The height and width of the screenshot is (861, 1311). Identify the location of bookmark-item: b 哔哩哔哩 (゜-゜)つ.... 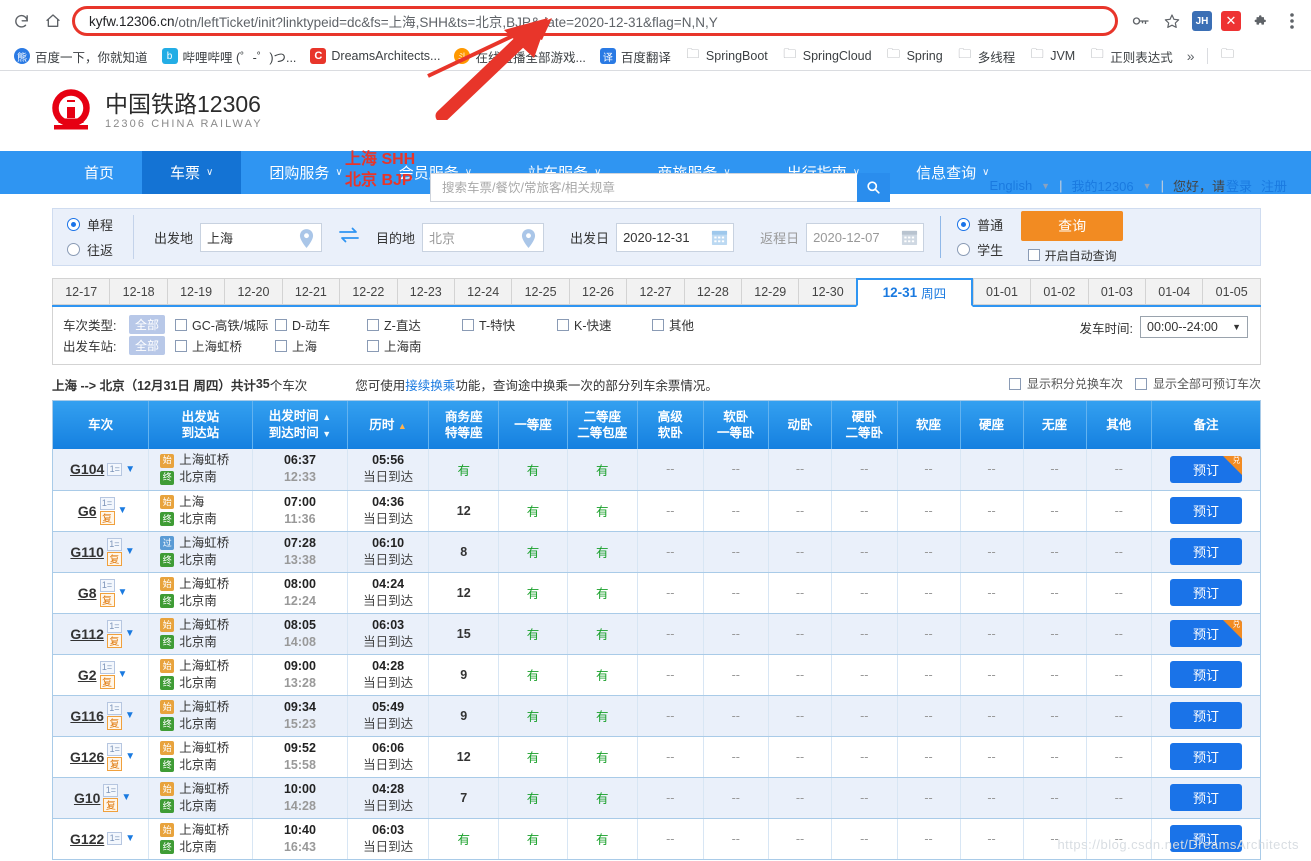
(229, 56).